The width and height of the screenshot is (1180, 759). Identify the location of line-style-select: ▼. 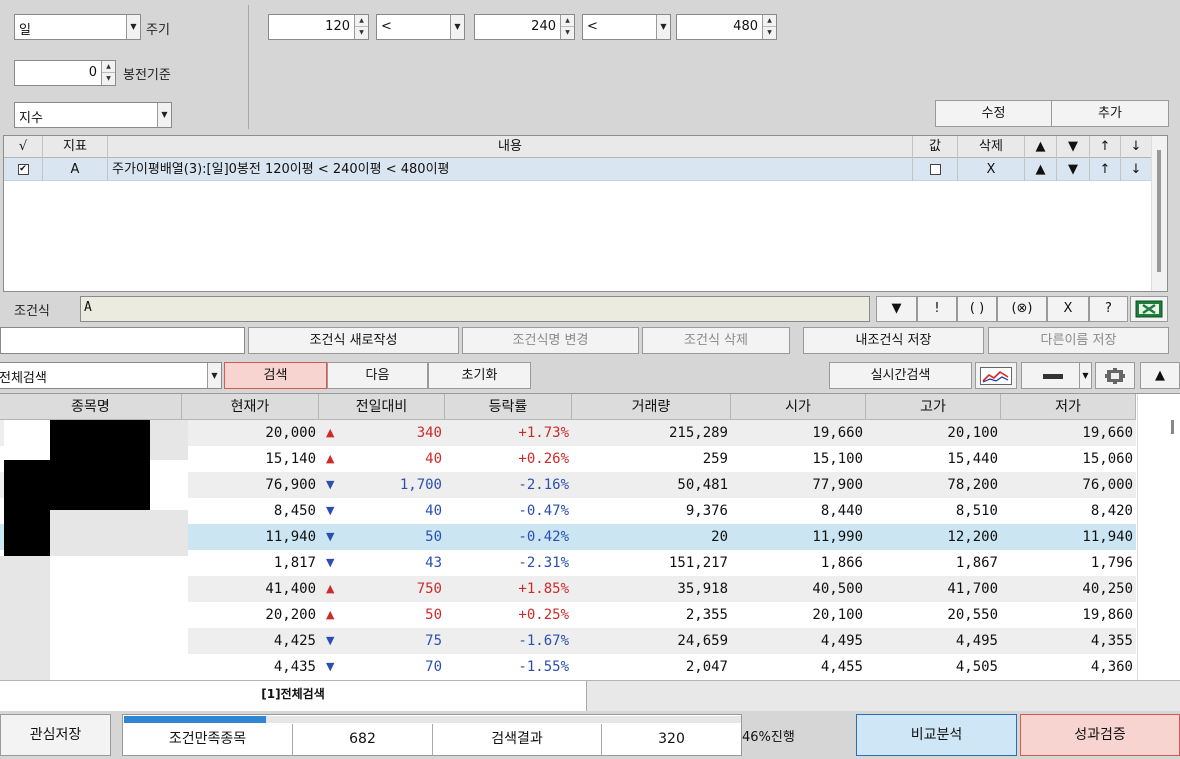
(1056, 375).